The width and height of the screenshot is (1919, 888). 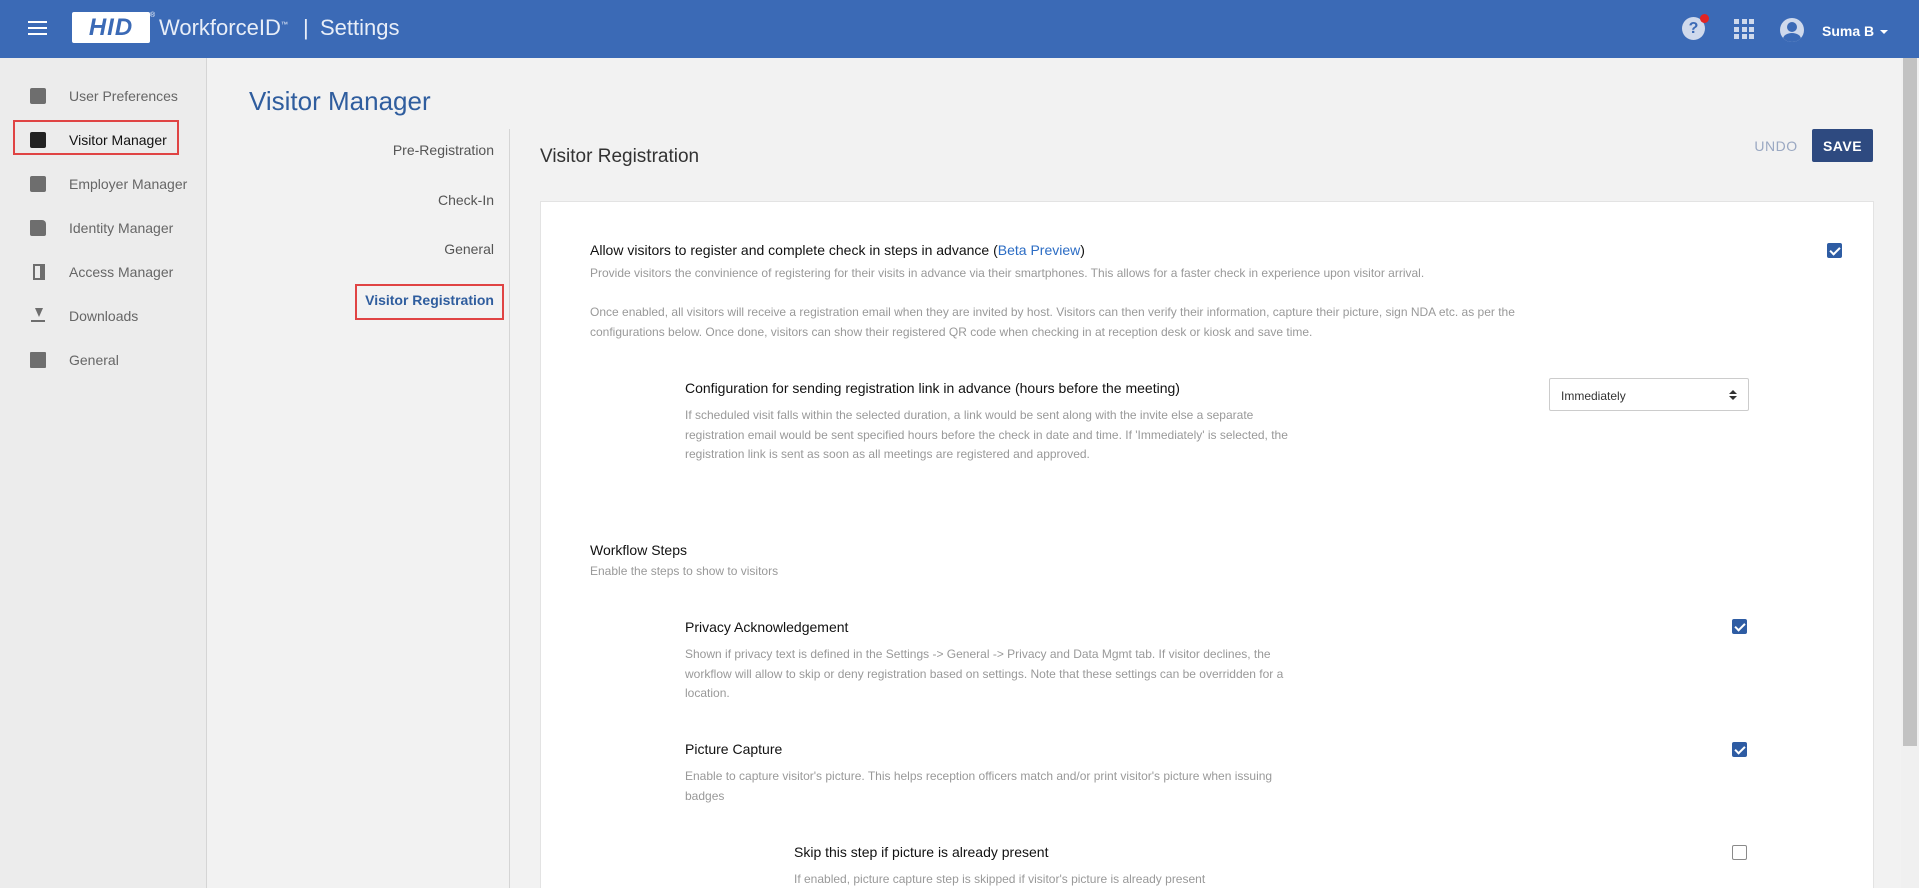 What do you see at coordinates (466, 200) in the screenshot?
I see `tab-check-in: Check-In` at bounding box center [466, 200].